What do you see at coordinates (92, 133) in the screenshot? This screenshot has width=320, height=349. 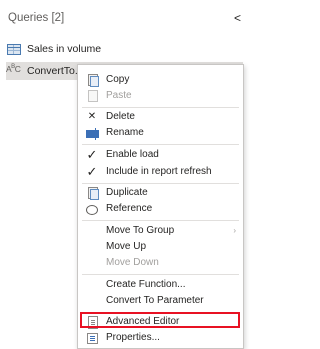 I see `rename-icon` at bounding box center [92, 133].